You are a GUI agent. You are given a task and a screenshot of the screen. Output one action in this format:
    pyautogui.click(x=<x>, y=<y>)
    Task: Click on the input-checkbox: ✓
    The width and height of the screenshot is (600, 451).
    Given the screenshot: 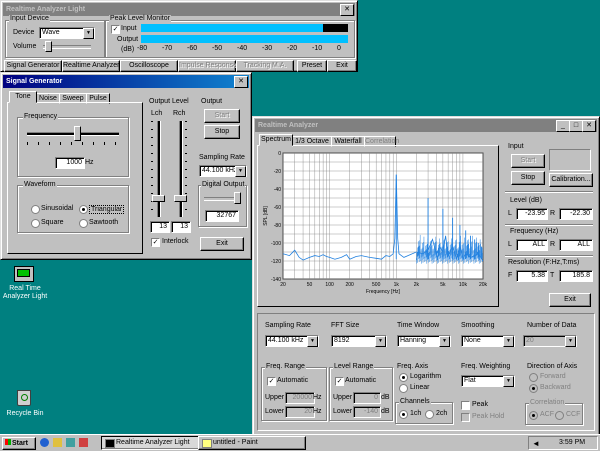 What is the action you would take?
    pyautogui.click(x=115, y=29)
    